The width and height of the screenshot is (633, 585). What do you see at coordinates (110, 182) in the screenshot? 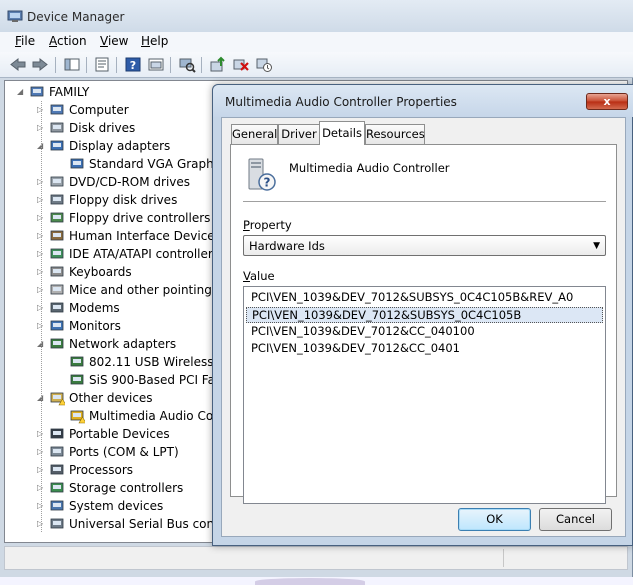
I see `tree-item: ▷DVD/CD-ROM drives` at bounding box center [110, 182].